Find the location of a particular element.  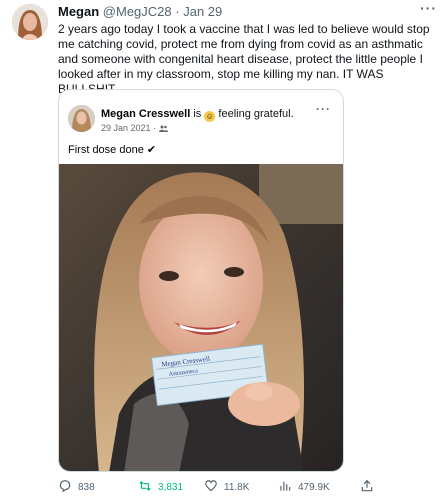

views-icon is located at coordinates (285, 487).